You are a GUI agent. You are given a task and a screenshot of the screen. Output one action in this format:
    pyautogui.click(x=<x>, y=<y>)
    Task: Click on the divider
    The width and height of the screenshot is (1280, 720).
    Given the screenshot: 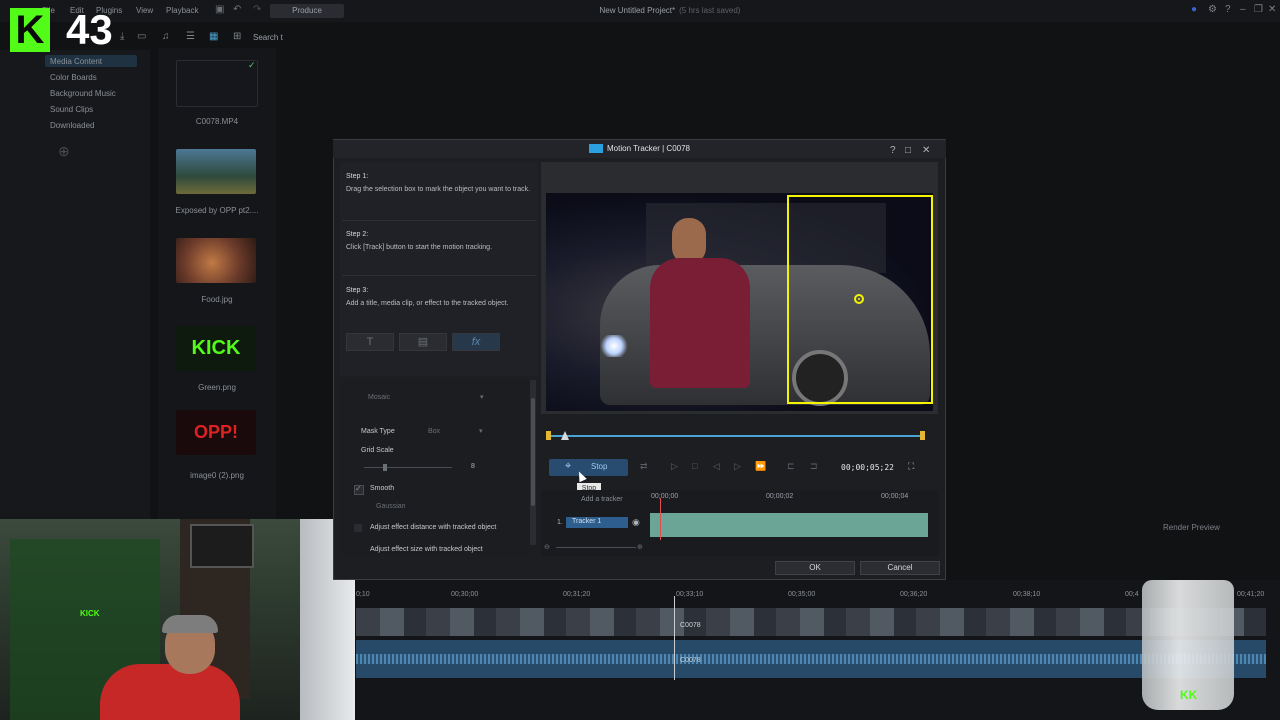 What is the action you would take?
    pyautogui.click(x=439, y=220)
    